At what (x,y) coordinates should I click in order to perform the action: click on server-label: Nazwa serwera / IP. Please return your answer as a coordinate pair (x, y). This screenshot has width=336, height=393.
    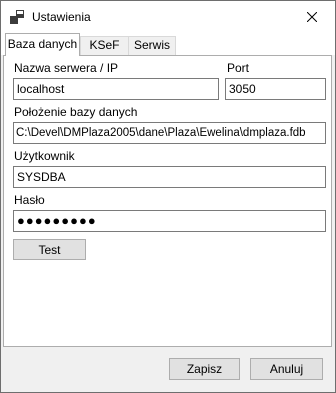
    Looking at the image, I should click on (66, 68).